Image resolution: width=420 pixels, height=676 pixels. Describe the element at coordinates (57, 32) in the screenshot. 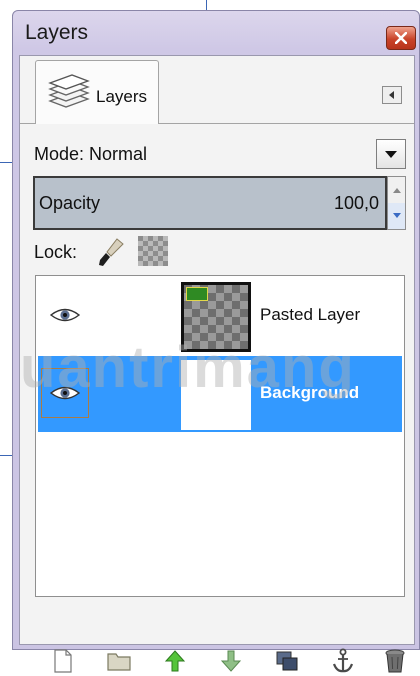

I see `window-title: Layers` at that location.